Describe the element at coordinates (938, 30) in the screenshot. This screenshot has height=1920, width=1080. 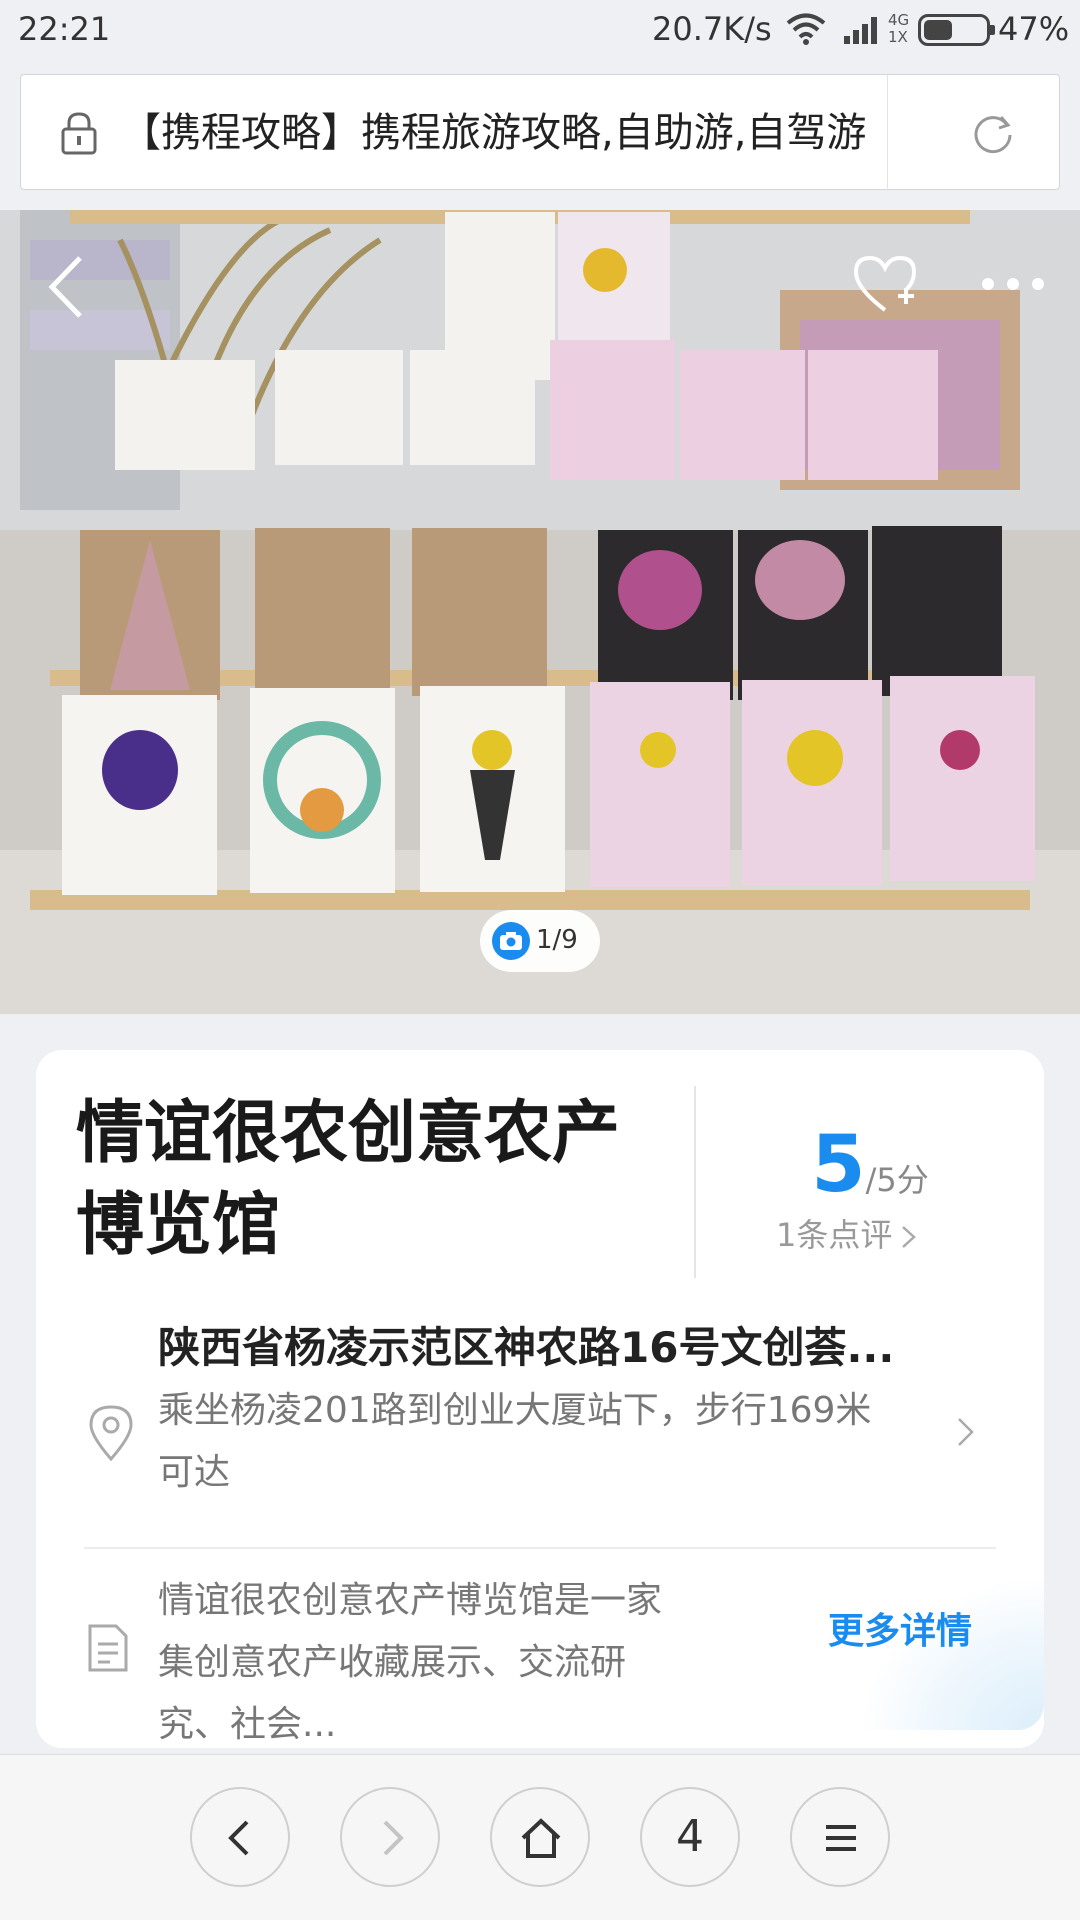
I see `battery-fill` at that location.